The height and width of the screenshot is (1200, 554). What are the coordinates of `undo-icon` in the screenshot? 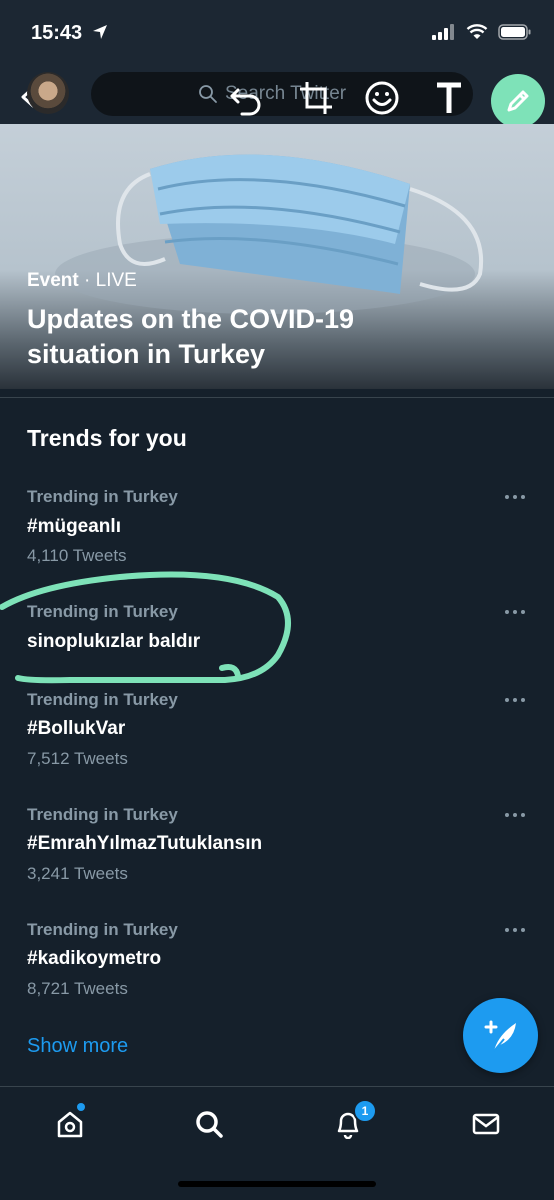 It's located at (246, 98).